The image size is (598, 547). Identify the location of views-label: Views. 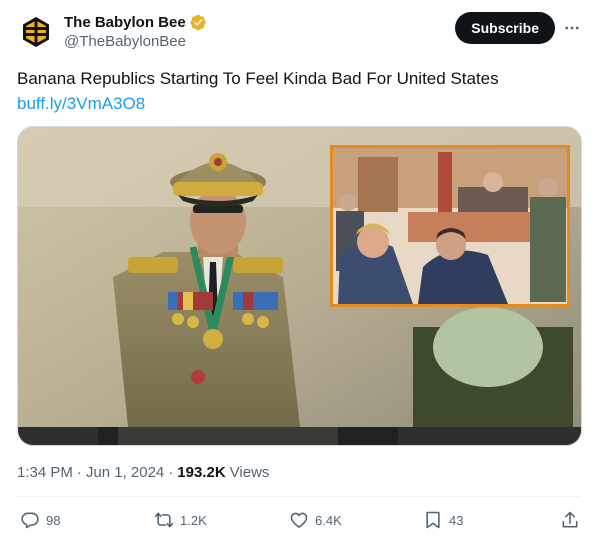
(249, 472).